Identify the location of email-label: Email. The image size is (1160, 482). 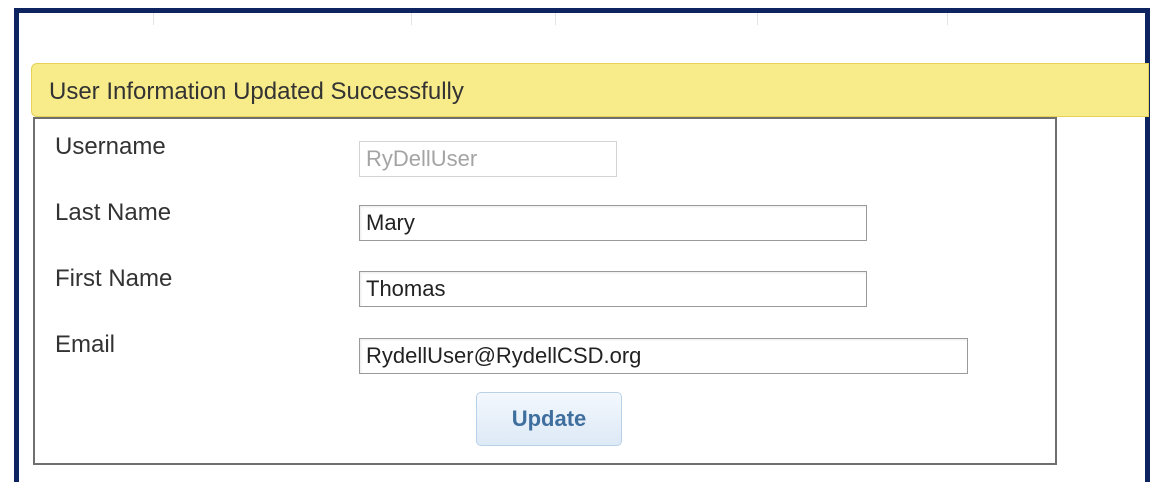
(85, 344).